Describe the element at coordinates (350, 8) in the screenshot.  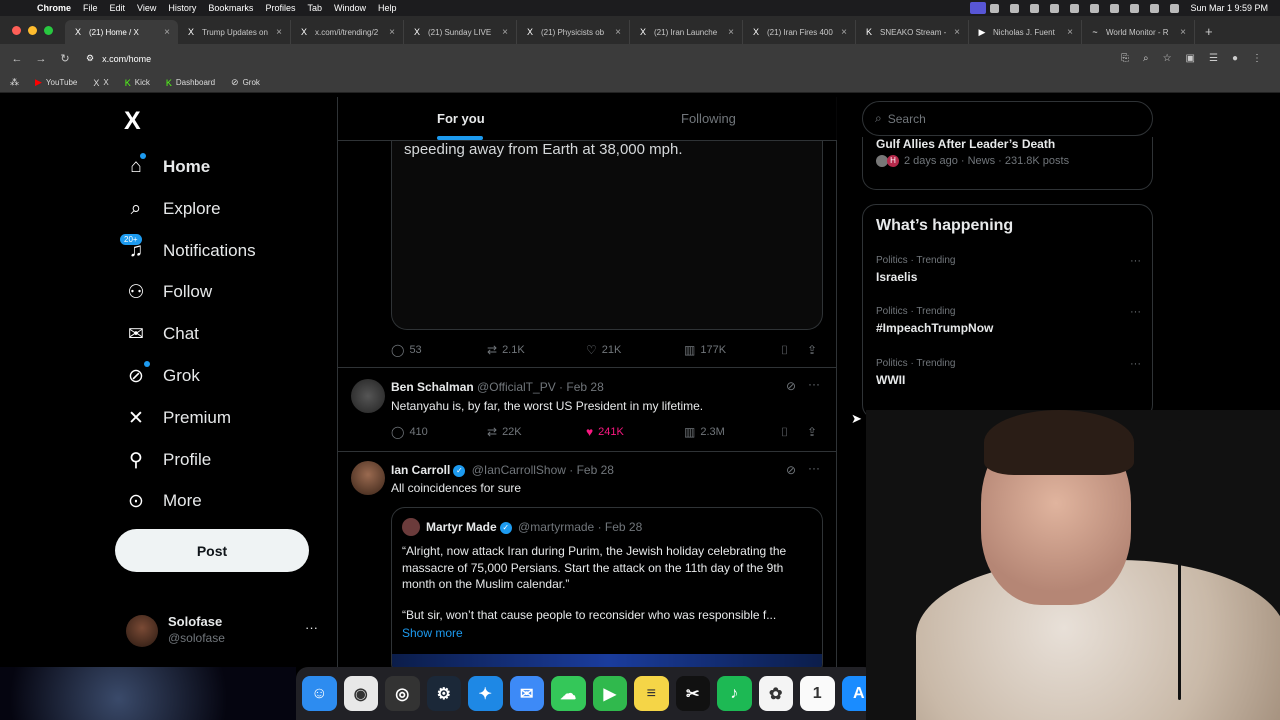
I see `menu-window: Window` at that location.